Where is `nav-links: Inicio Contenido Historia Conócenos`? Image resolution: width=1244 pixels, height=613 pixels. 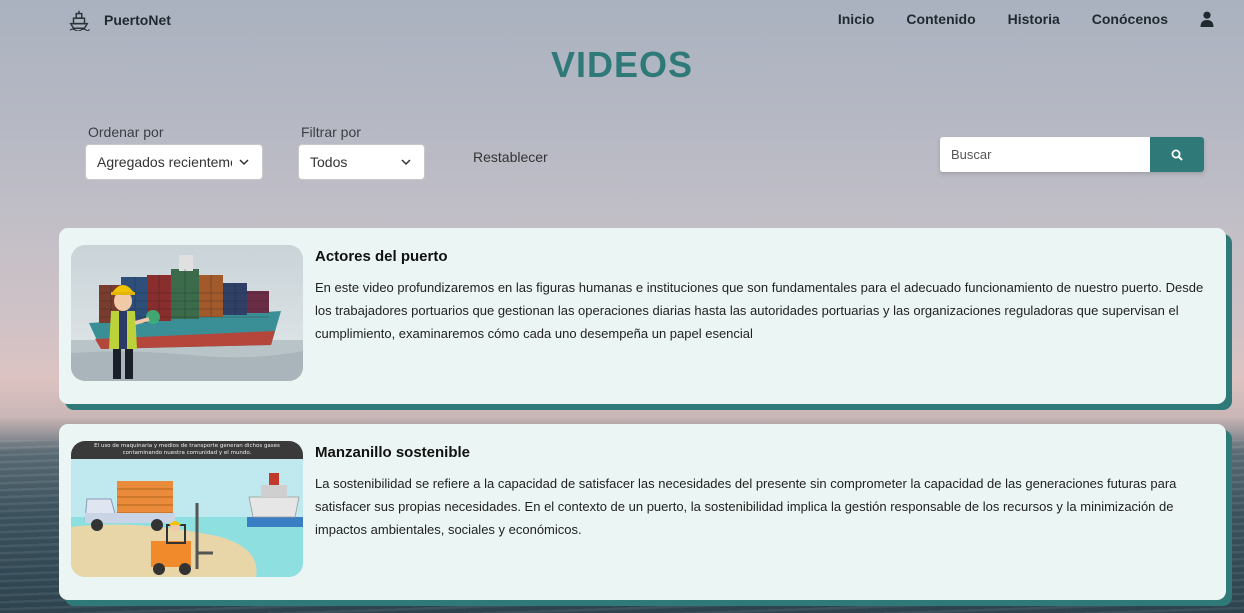
nav-links: Inicio Contenido Historia Conócenos is located at coordinates (1010, 19).